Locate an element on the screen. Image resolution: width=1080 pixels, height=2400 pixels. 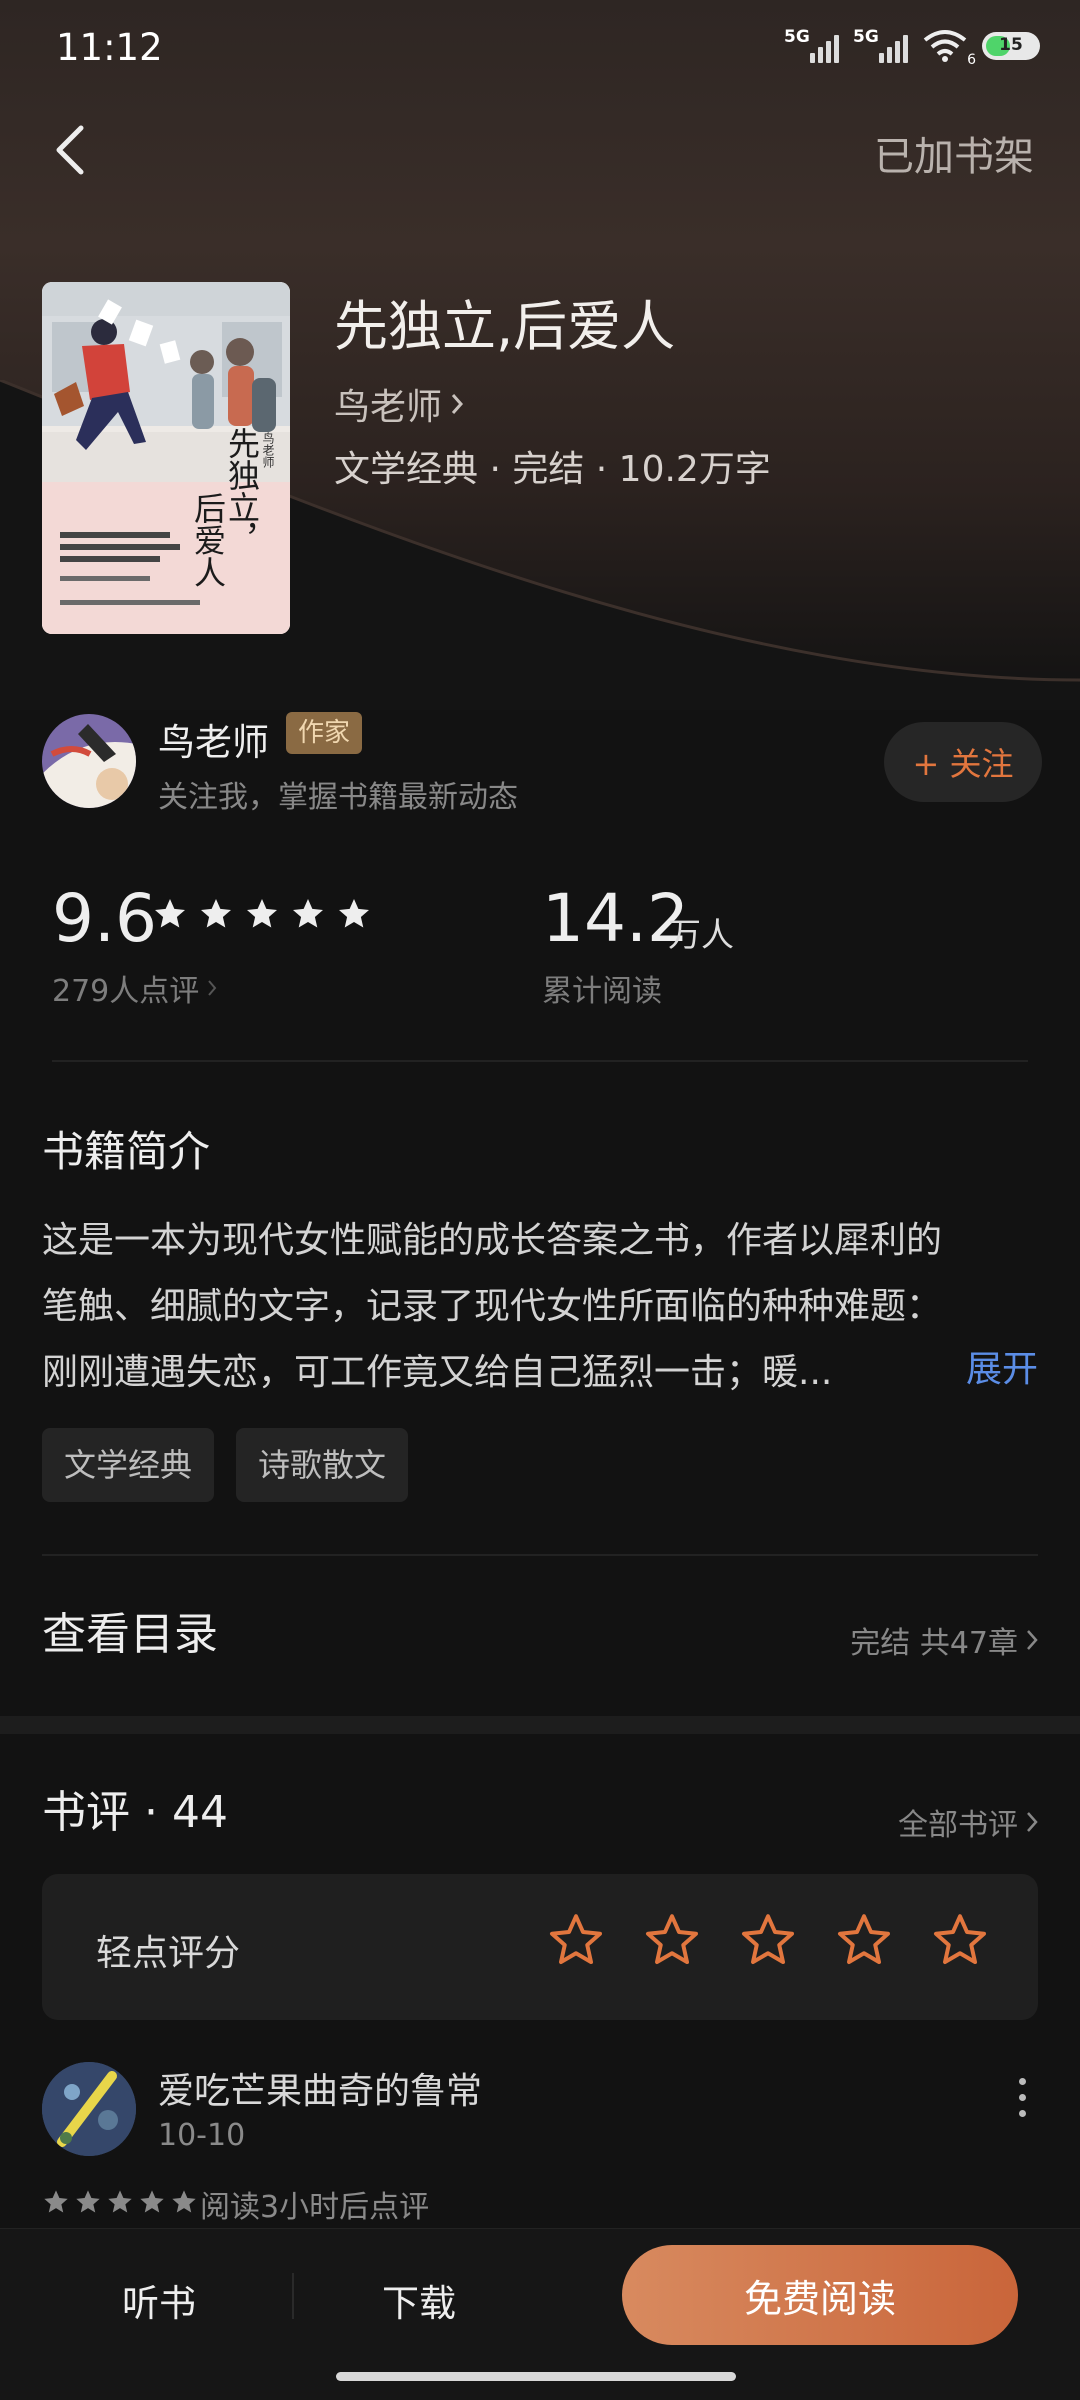
review-stars is located at coordinates (120, 2202).